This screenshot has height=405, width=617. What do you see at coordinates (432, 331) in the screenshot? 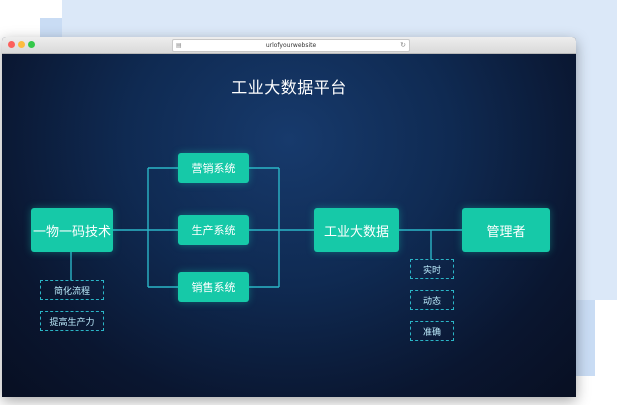
I see `tag-accurate: 准确` at bounding box center [432, 331].